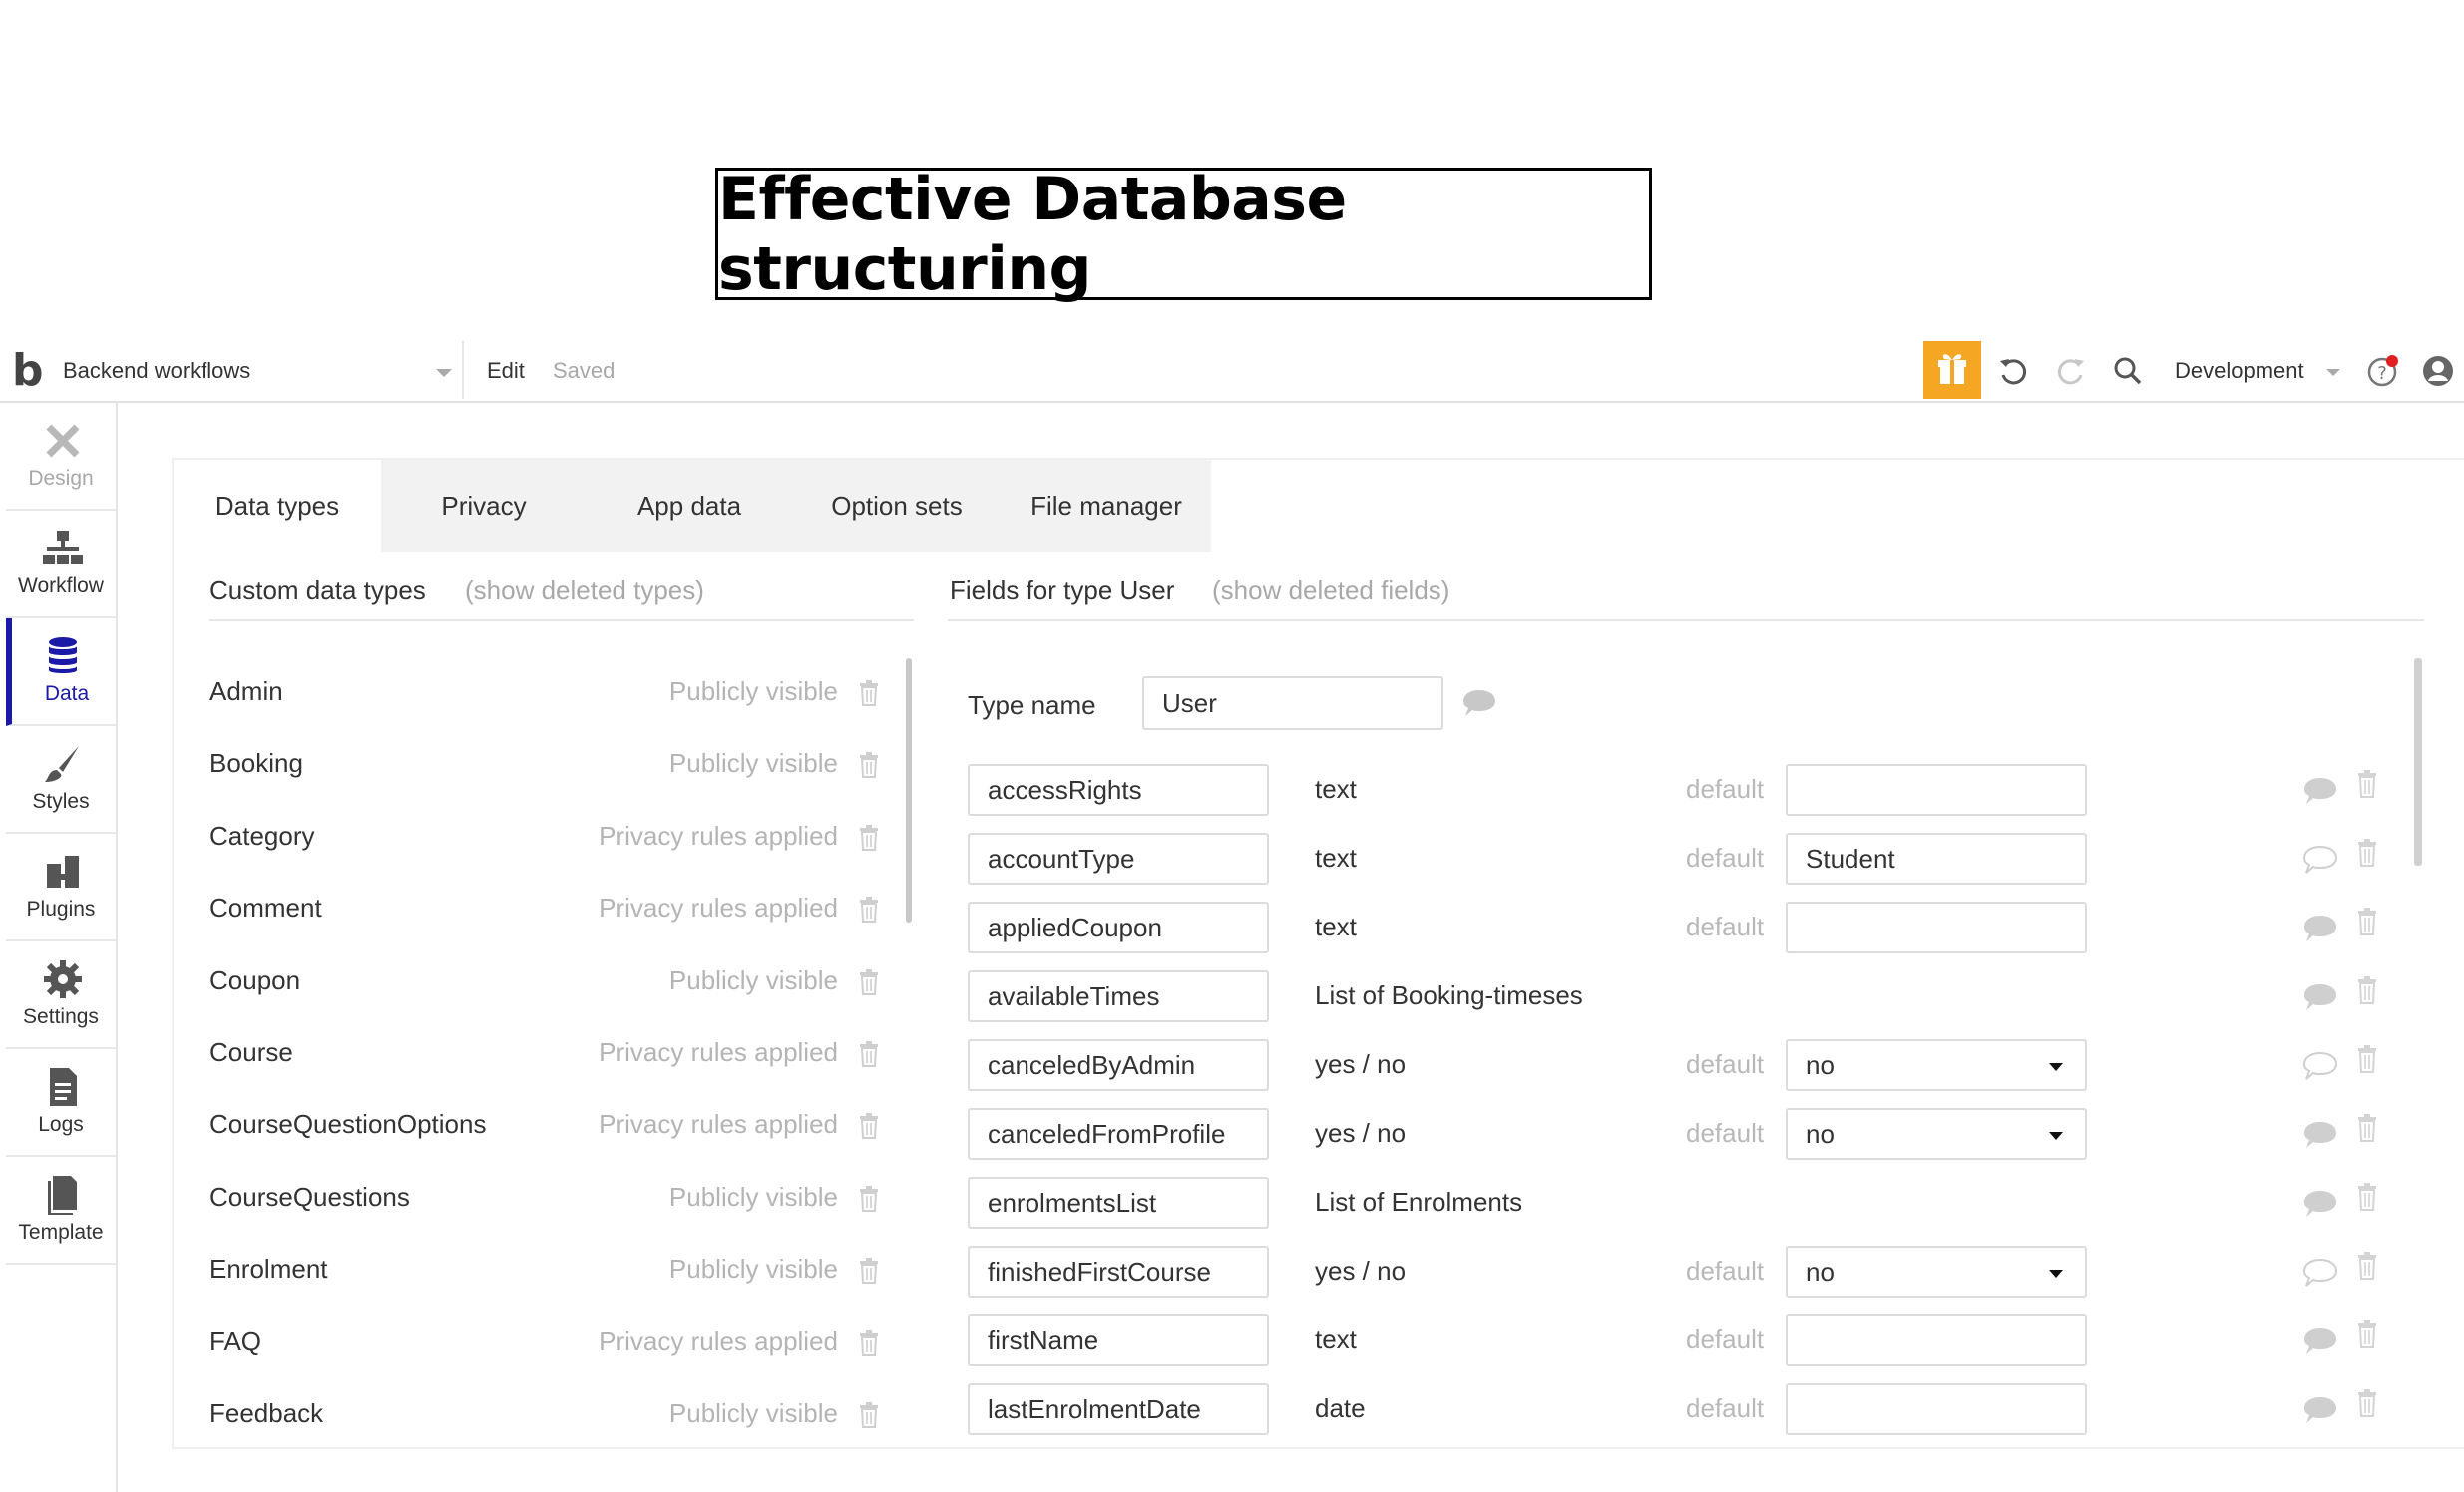 This screenshot has height=1492, width=2464. What do you see at coordinates (2128, 371) in the screenshot?
I see `search-icon` at bounding box center [2128, 371].